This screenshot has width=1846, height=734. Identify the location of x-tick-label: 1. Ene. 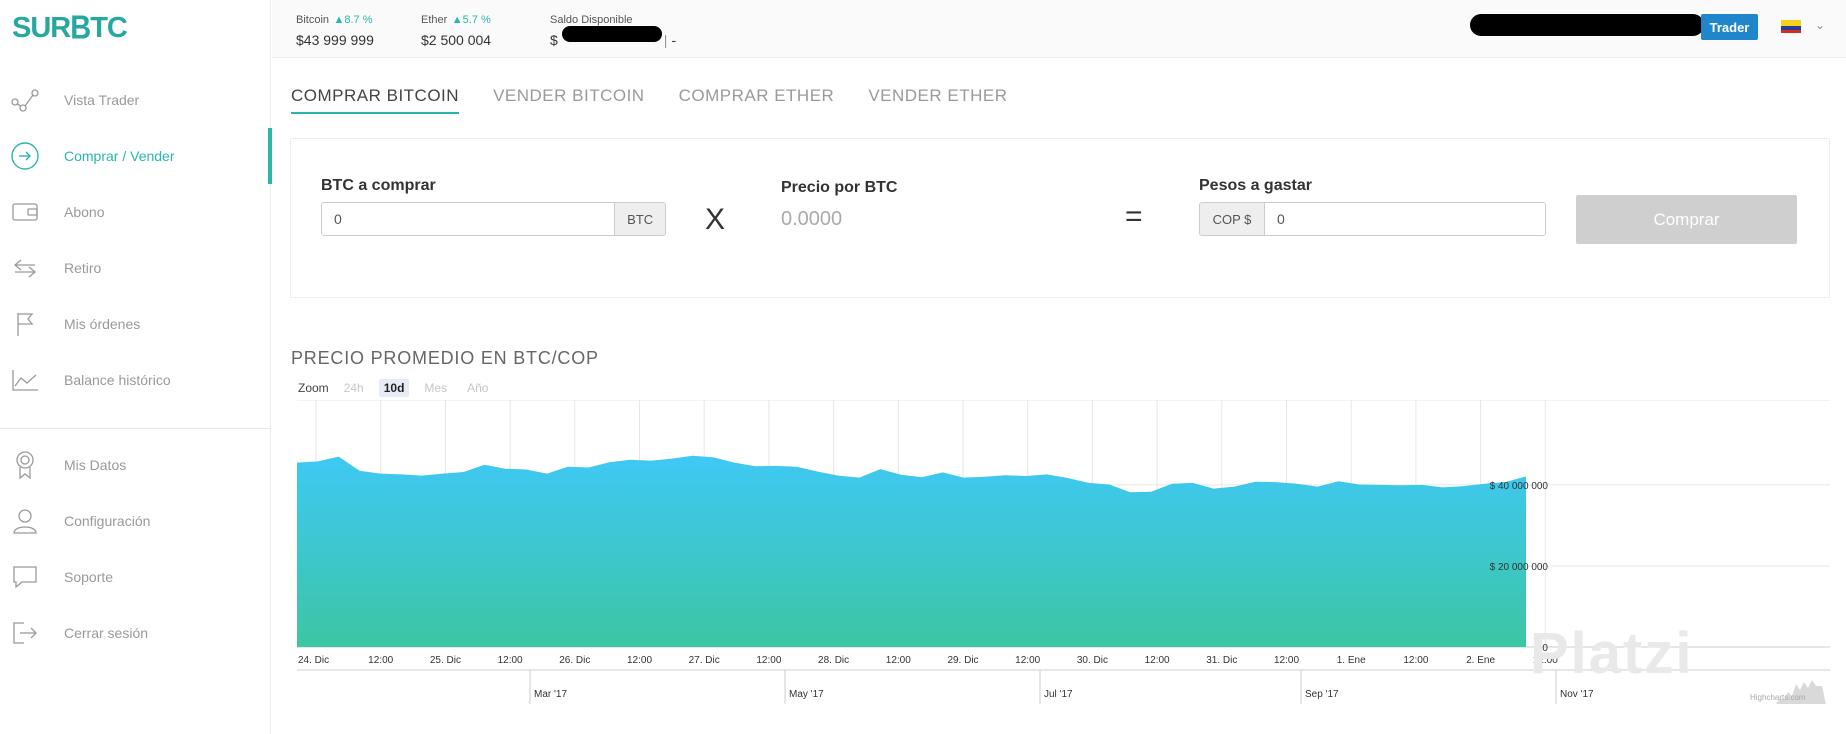
(1351, 660).